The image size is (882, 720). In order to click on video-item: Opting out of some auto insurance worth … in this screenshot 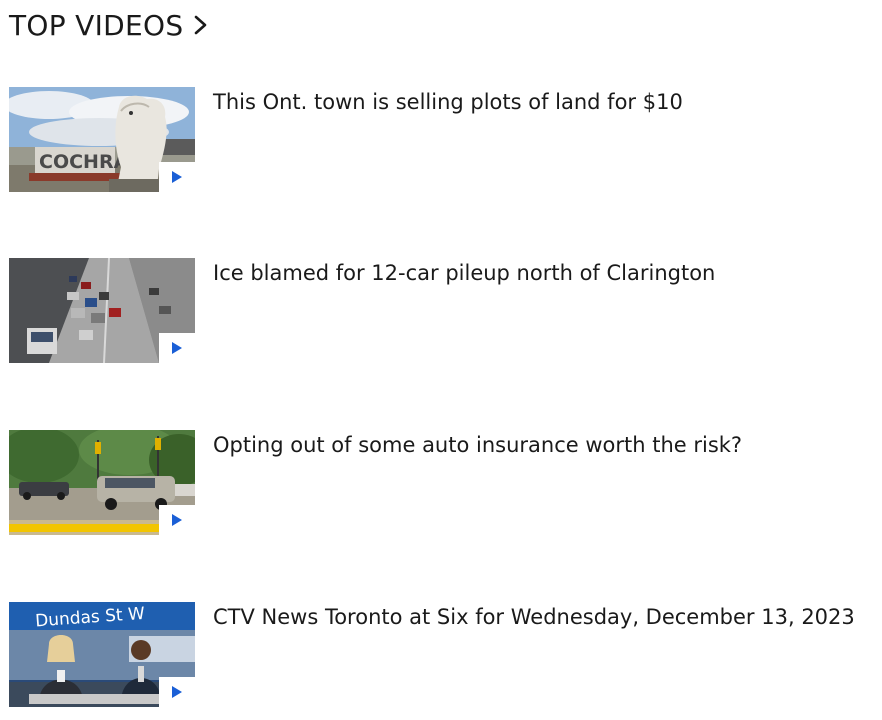, I will do `click(442, 482)`.